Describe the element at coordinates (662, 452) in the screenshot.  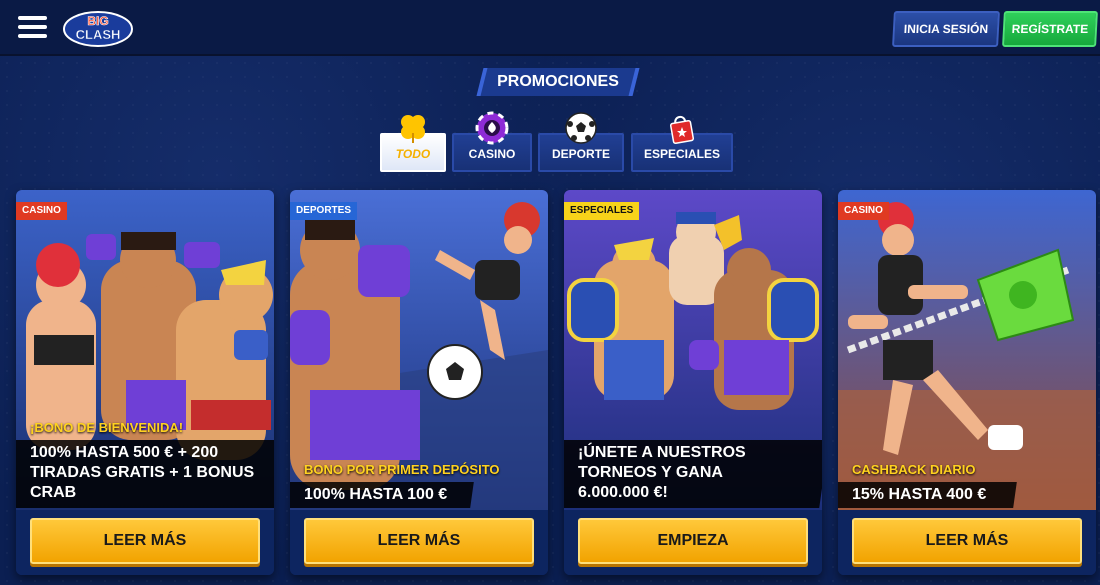
I see `headline-line: ¡ÚNETE A NUESTROS` at that location.